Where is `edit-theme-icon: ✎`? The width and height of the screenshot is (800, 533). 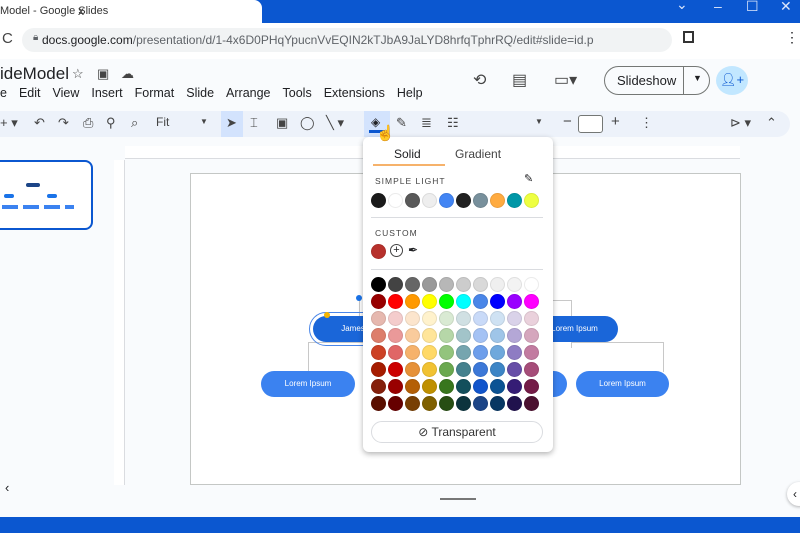 edit-theme-icon: ✎ is located at coordinates (528, 178).